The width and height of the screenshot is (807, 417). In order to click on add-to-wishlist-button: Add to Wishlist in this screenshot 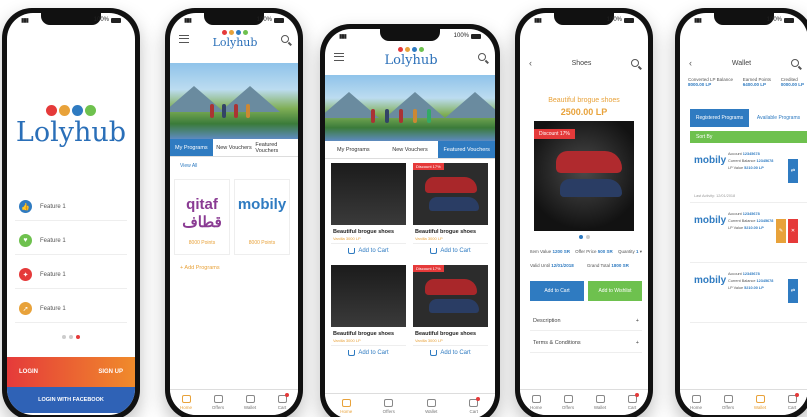, I will do `click(615, 291)`.